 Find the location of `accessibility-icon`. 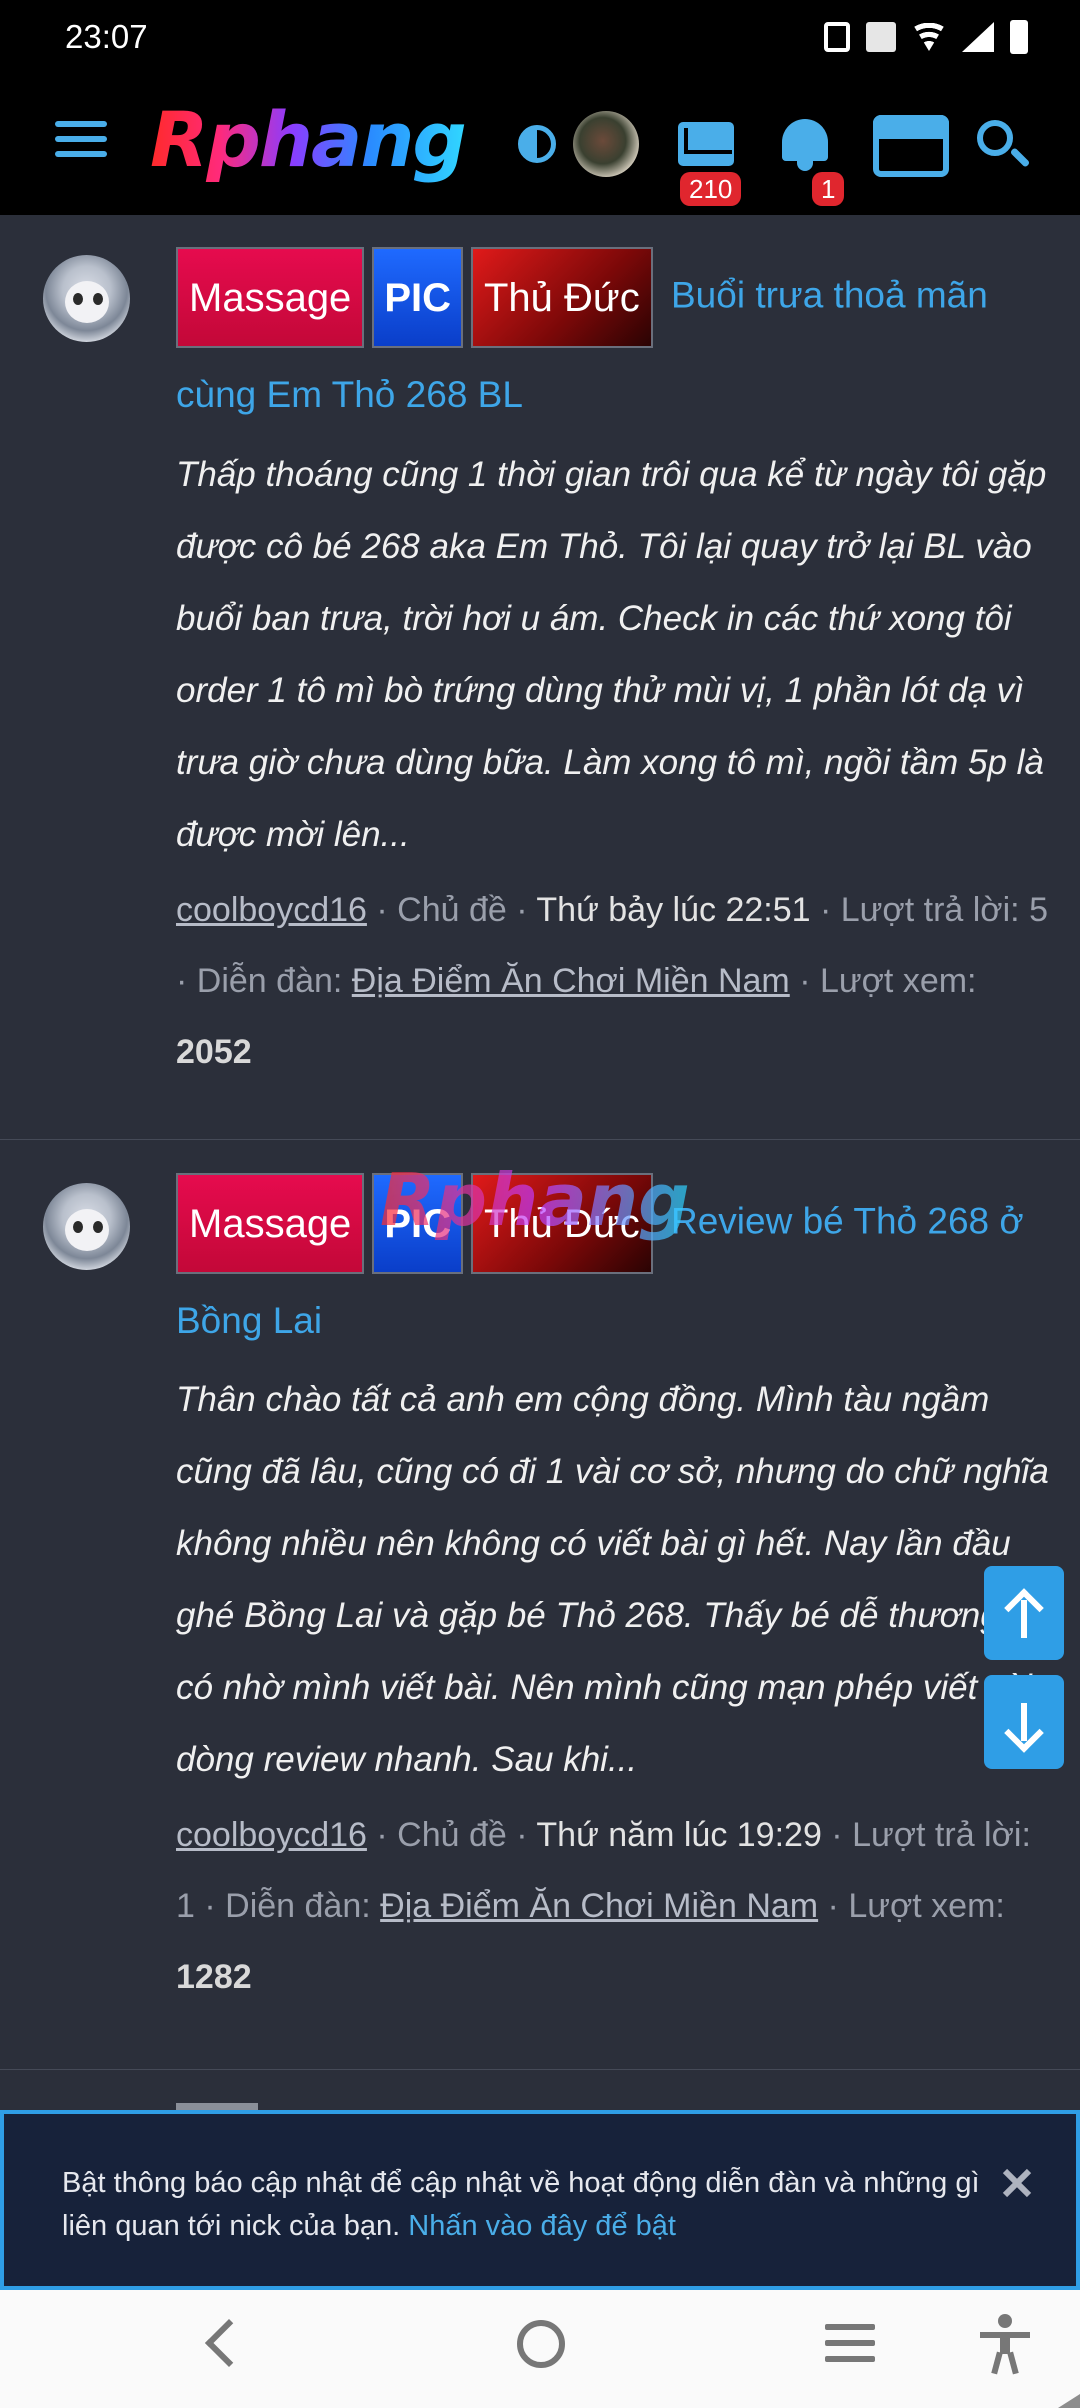

accessibility-icon is located at coordinates (1005, 2344).